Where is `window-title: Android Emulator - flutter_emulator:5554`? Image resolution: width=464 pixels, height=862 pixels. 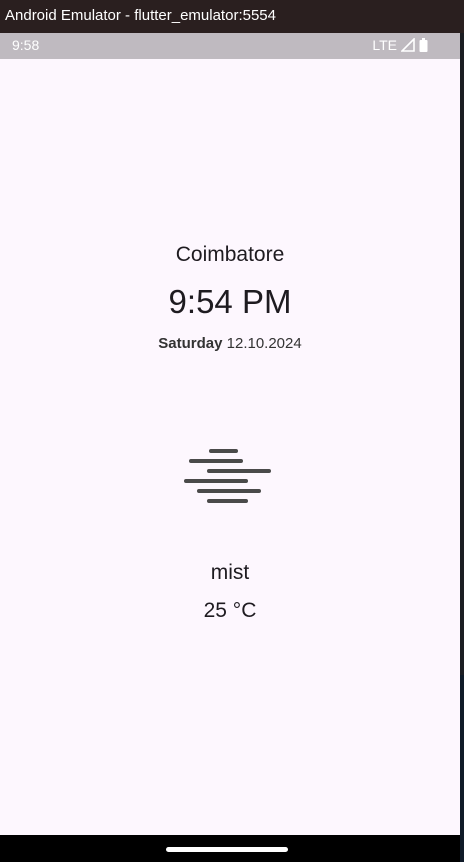 window-title: Android Emulator - flutter_emulator:5554 is located at coordinates (140, 15).